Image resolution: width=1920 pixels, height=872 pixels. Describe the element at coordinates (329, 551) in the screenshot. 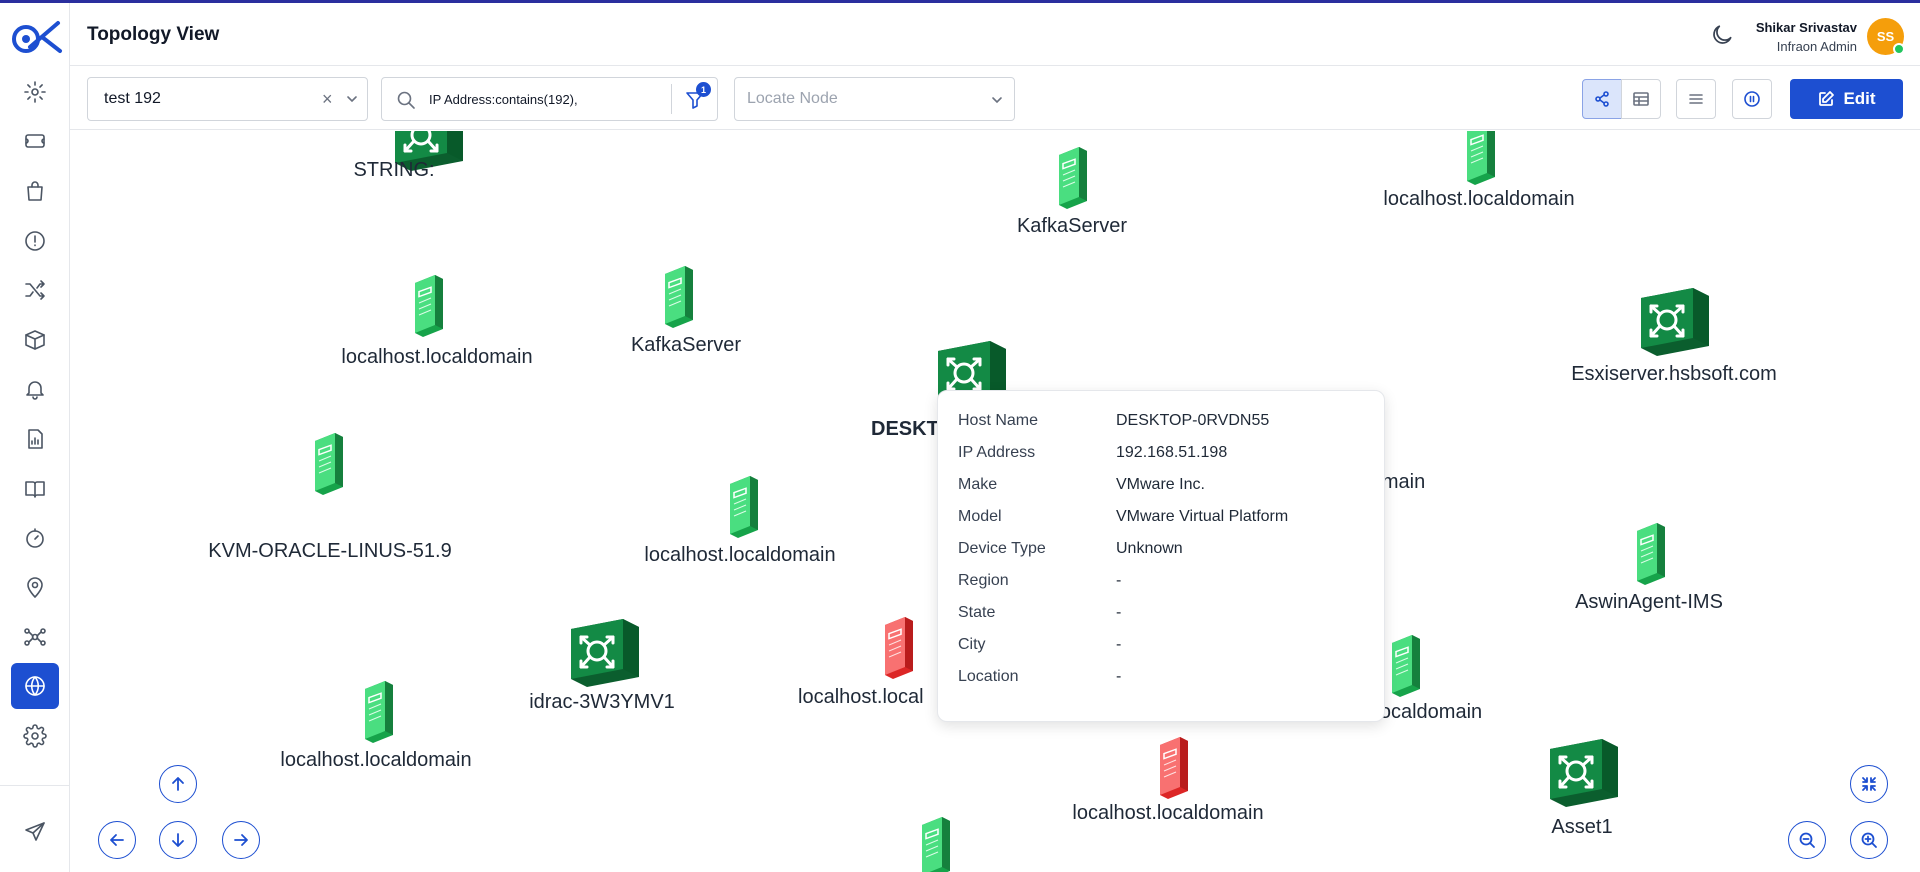

I see `node-label: KVM-ORACLE-LINUS-51.9` at that location.